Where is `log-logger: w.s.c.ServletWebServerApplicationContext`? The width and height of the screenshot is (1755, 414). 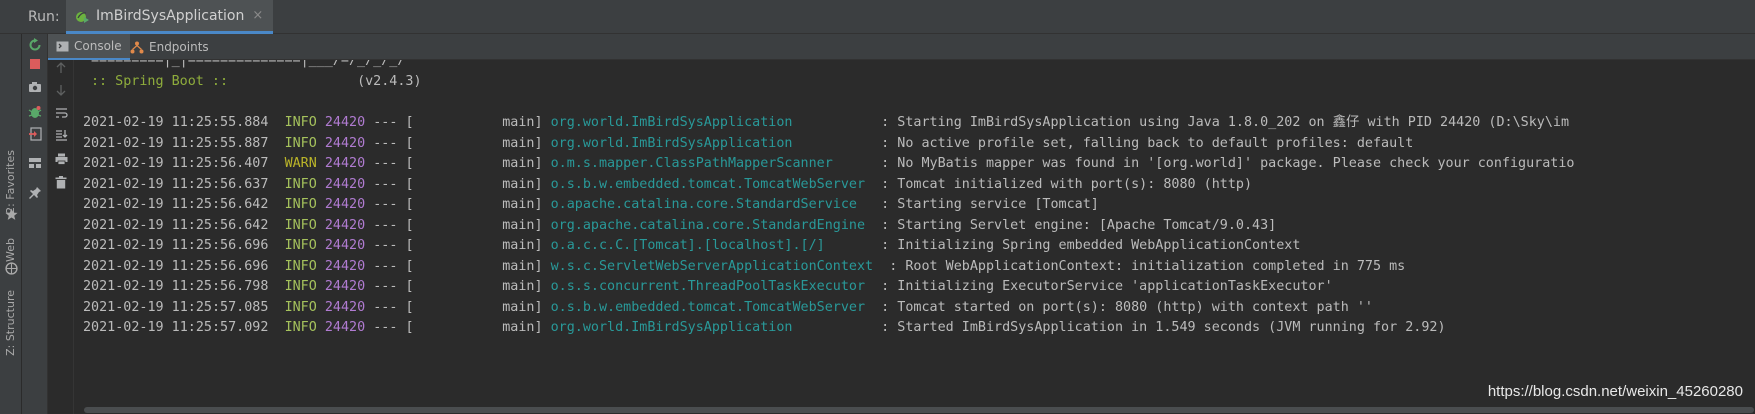 log-logger: w.s.c.ServletWebServerApplicationContext is located at coordinates (712, 266).